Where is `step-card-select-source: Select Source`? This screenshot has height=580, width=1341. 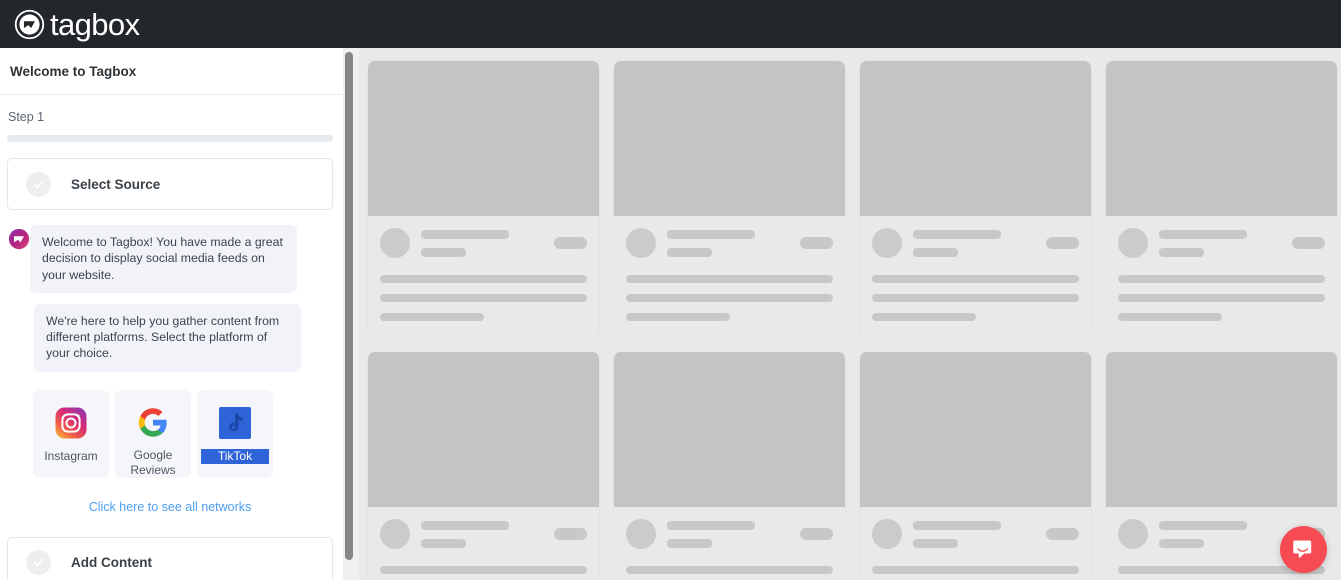 step-card-select-source: Select Source is located at coordinates (170, 184).